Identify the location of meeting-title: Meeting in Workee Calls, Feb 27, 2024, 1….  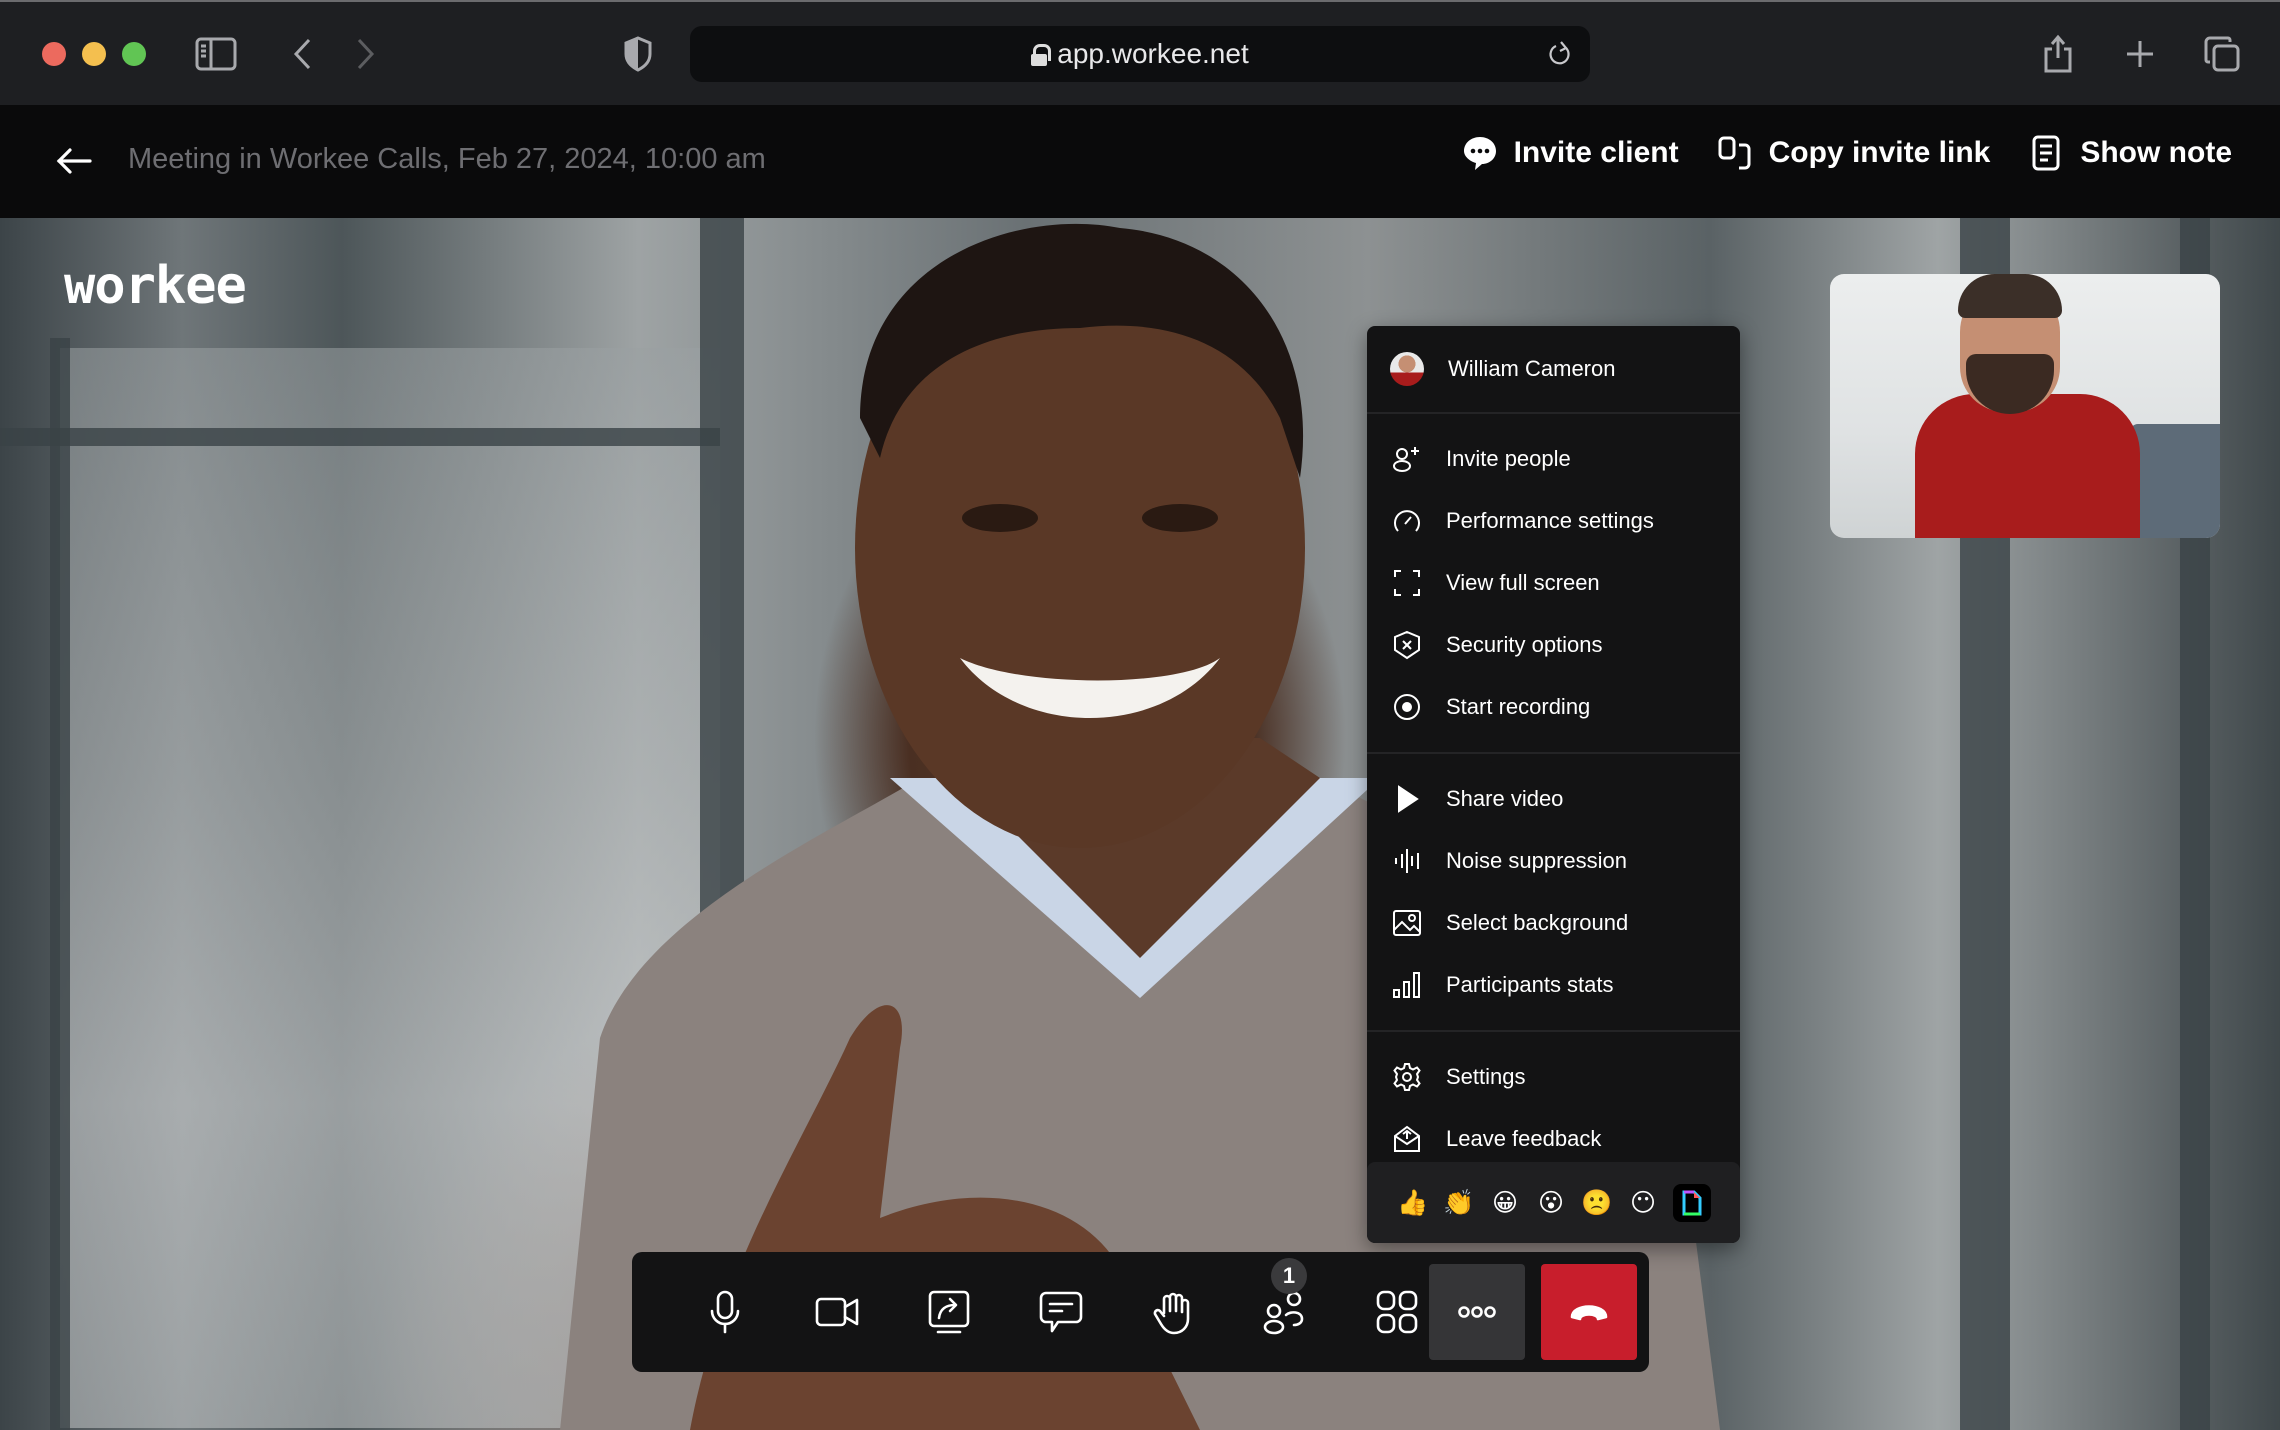
(447, 159).